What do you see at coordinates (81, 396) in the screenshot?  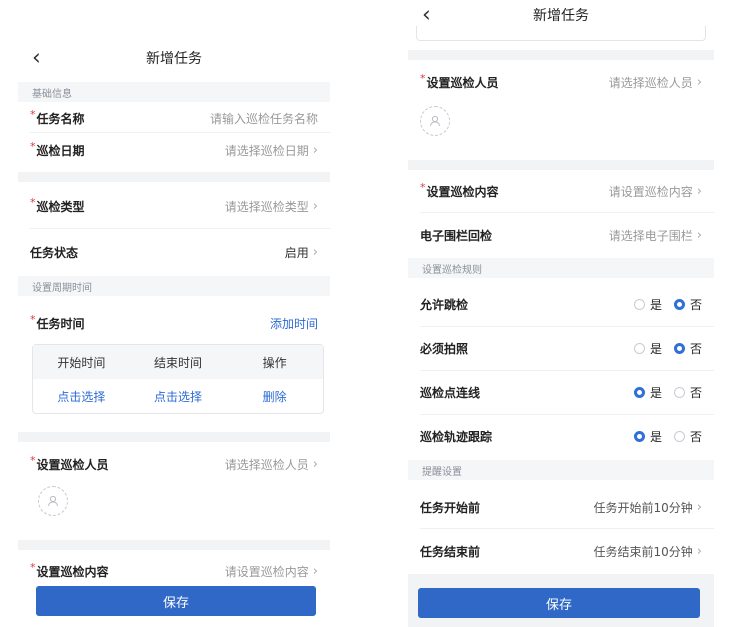 I see `start-time-select: 点击选择` at bounding box center [81, 396].